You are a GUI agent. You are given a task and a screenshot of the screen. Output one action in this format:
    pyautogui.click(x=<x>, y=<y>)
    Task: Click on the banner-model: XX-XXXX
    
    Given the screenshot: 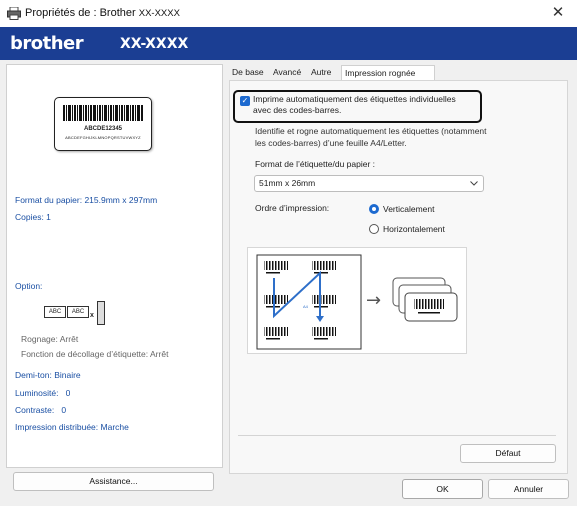 What is the action you would take?
    pyautogui.click(x=154, y=44)
    